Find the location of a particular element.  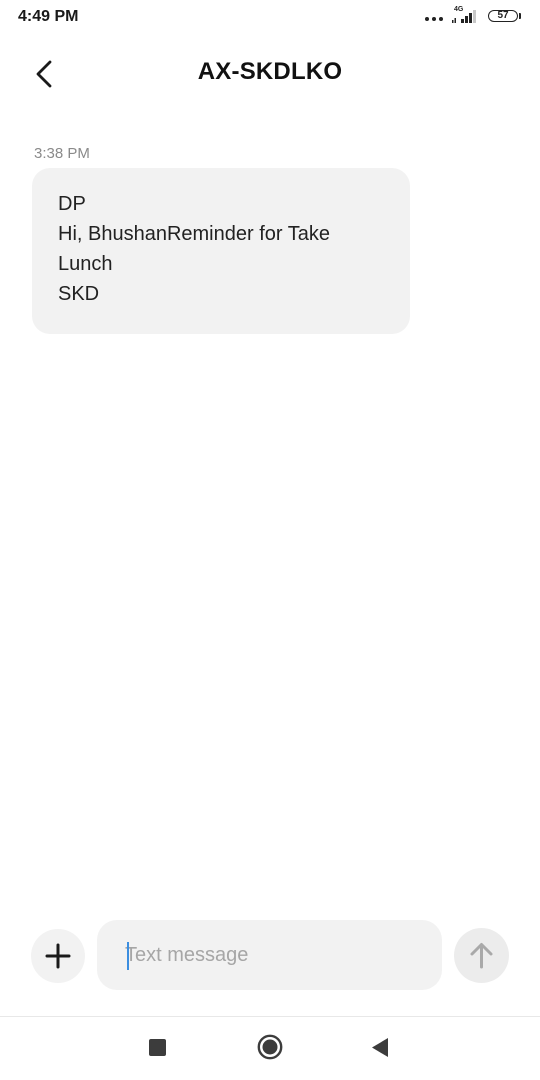

status-bar: 4:49 PM 4G 57 is located at coordinates (270, 17).